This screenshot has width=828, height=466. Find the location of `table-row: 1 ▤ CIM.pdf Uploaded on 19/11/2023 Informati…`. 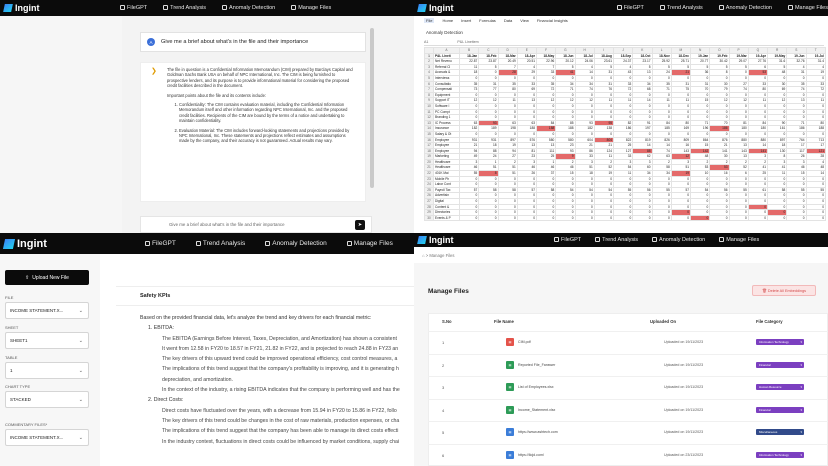

table-row: 1 ▤ CIM.pdf Uploaded on 19/11/2023 Informati… is located at coordinates (628, 342).